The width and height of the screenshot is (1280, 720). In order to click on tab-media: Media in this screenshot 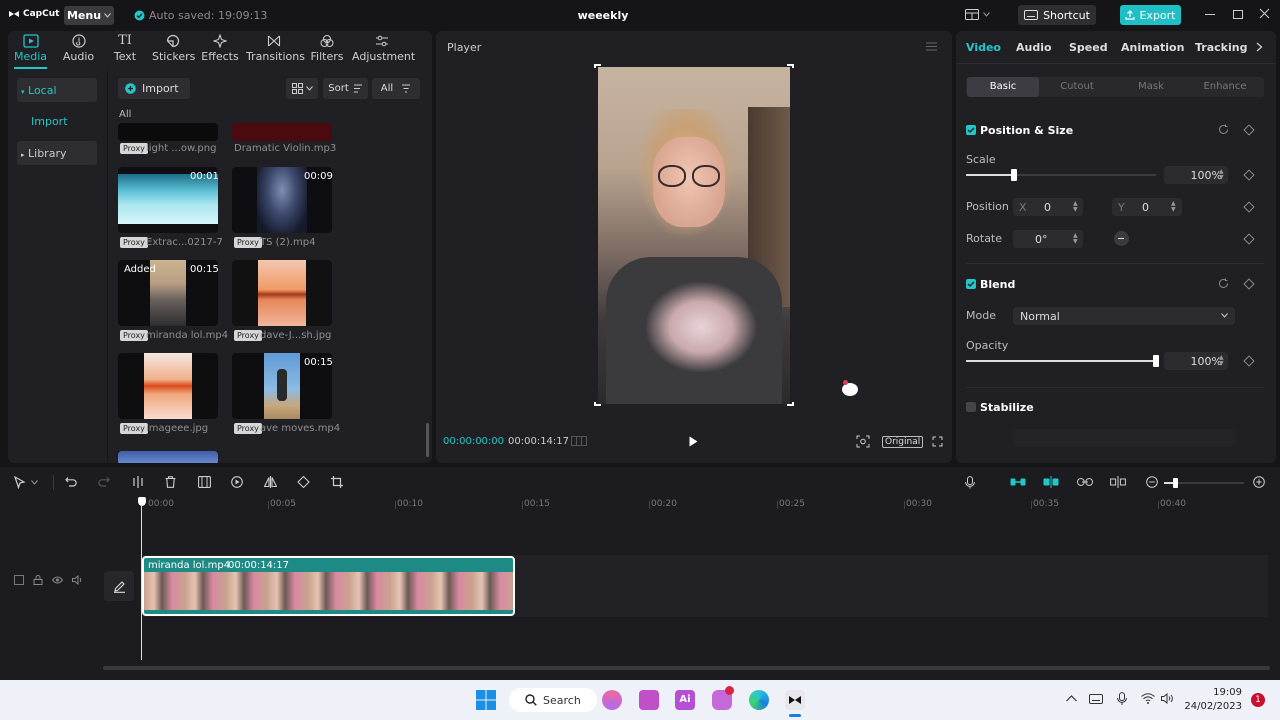, I will do `click(30, 51)`.